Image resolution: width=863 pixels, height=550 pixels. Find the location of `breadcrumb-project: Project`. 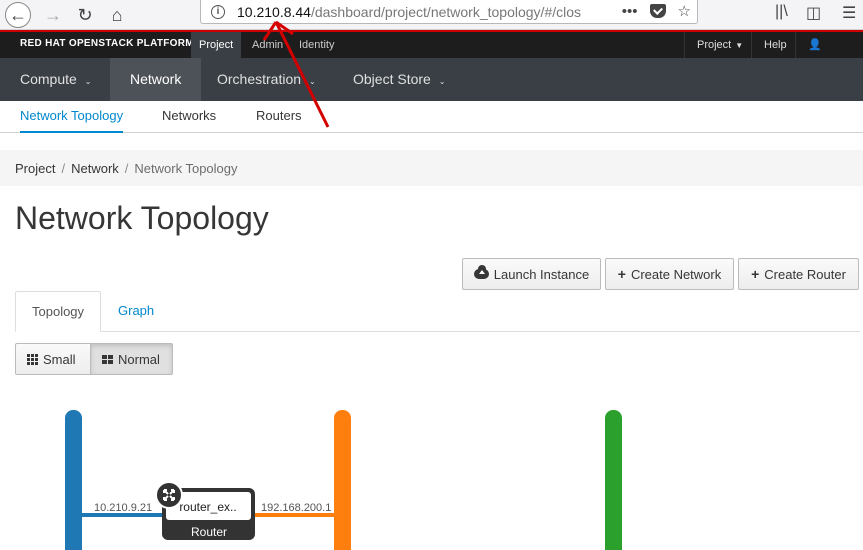

breadcrumb-project: Project is located at coordinates (35, 168).